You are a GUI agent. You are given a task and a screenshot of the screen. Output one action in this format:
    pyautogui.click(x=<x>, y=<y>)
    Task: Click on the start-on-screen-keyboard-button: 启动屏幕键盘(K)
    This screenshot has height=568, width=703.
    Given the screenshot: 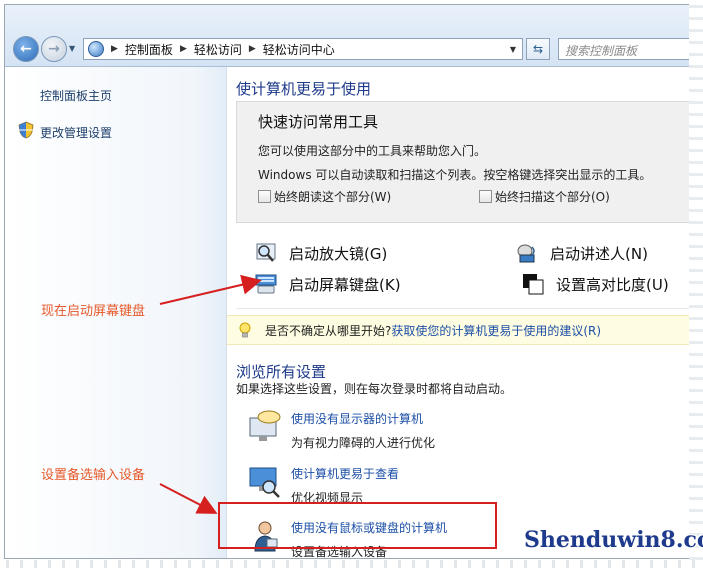 What is the action you would take?
    pyautogui.click(x=328, y=284)
    